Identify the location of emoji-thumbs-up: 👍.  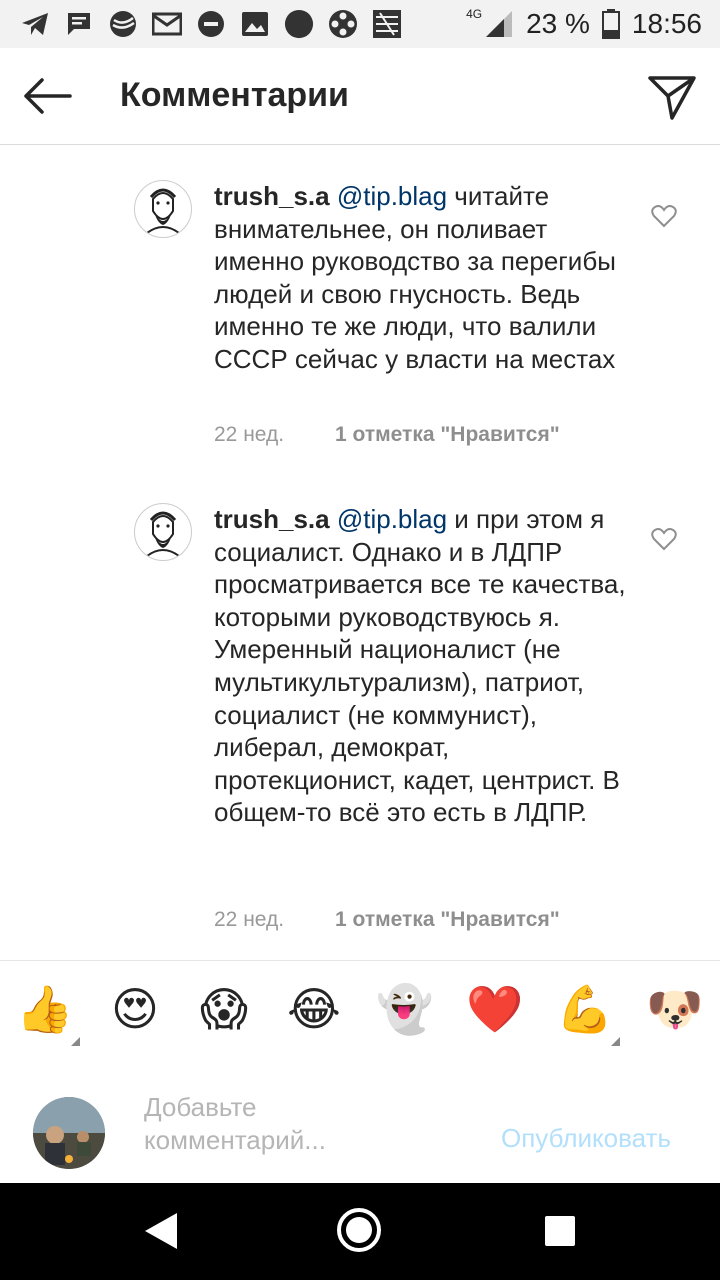
(44, 1009).